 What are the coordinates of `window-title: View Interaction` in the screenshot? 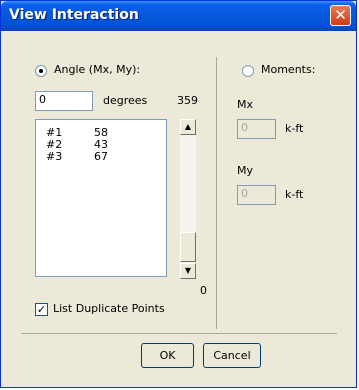 It's located at (74, 15).